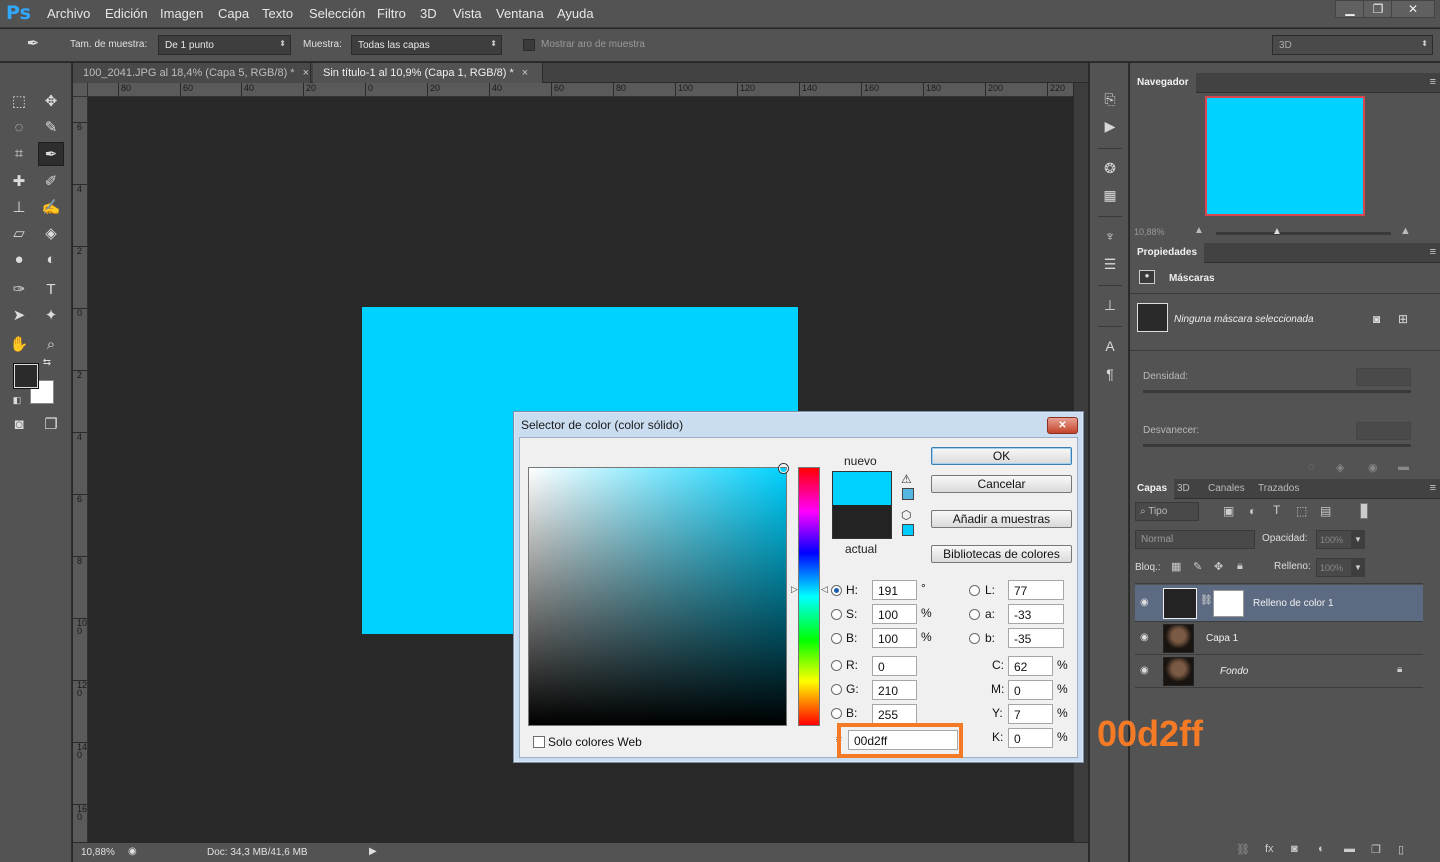  What do you see at coordinates (658, 595) in the screenshot?
I see `saturation-brightness-field` at bounding box center [658, 595].